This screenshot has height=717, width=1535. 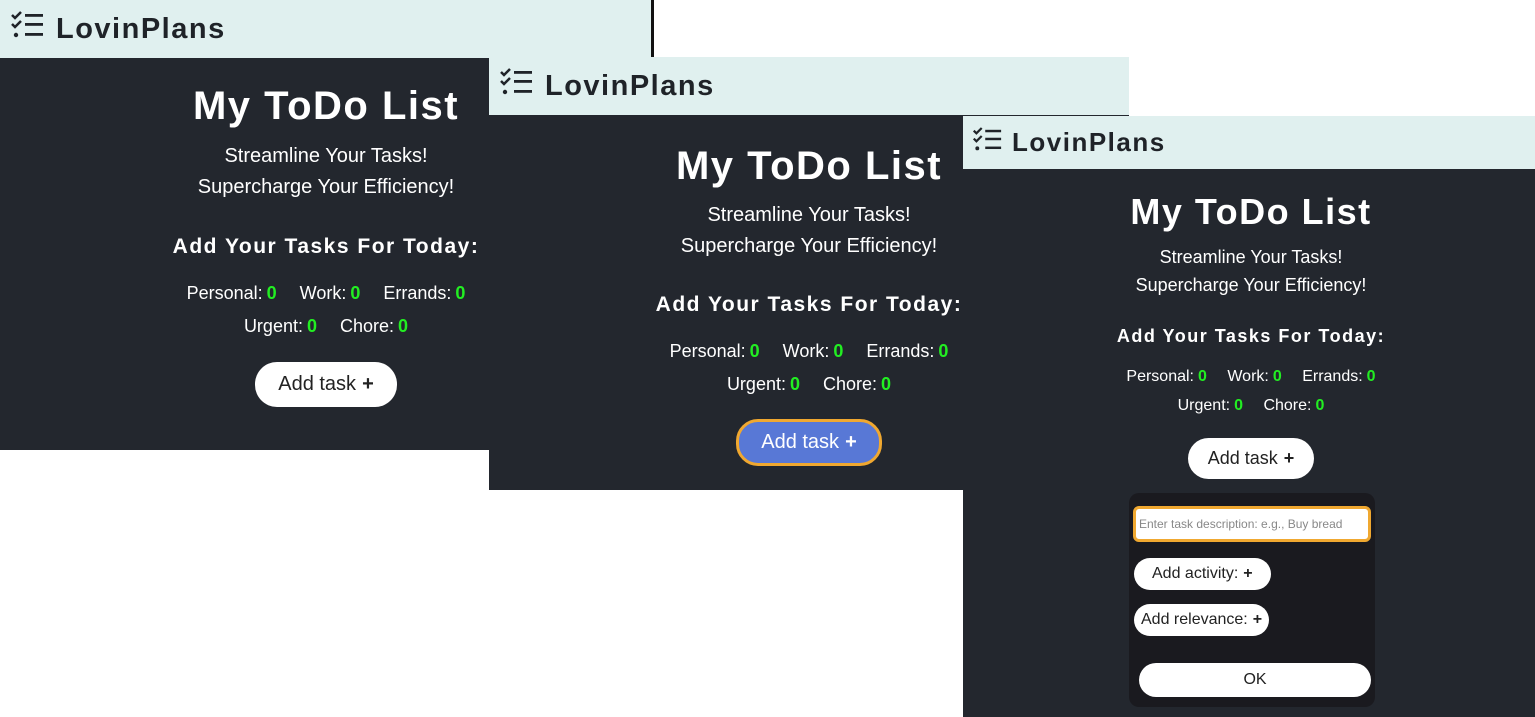 What do you see at coordinates (1251, 285) in the screenshot?
I see `tagline-secondary: Supercharge Your Efficiency!` at bounding box center [1251, 285].